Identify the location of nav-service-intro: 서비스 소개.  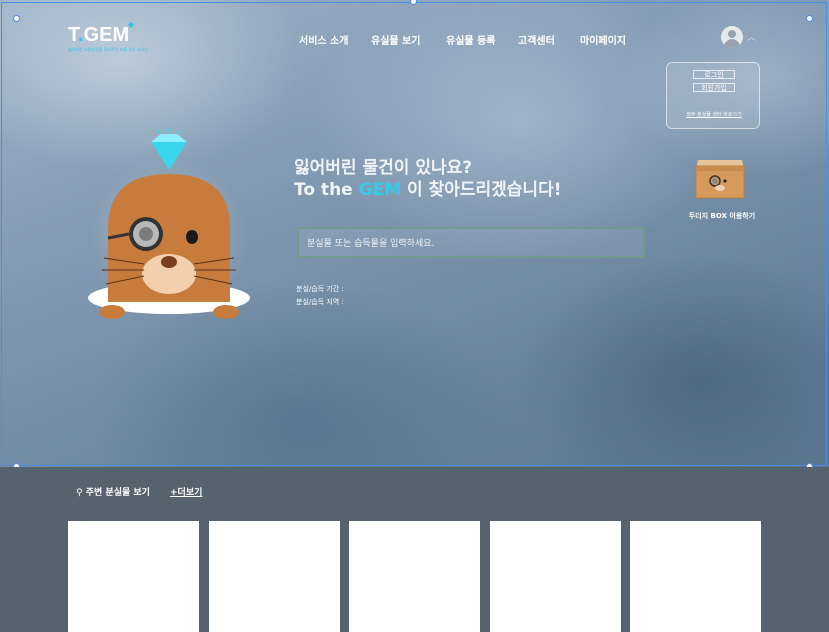
(323, 39).